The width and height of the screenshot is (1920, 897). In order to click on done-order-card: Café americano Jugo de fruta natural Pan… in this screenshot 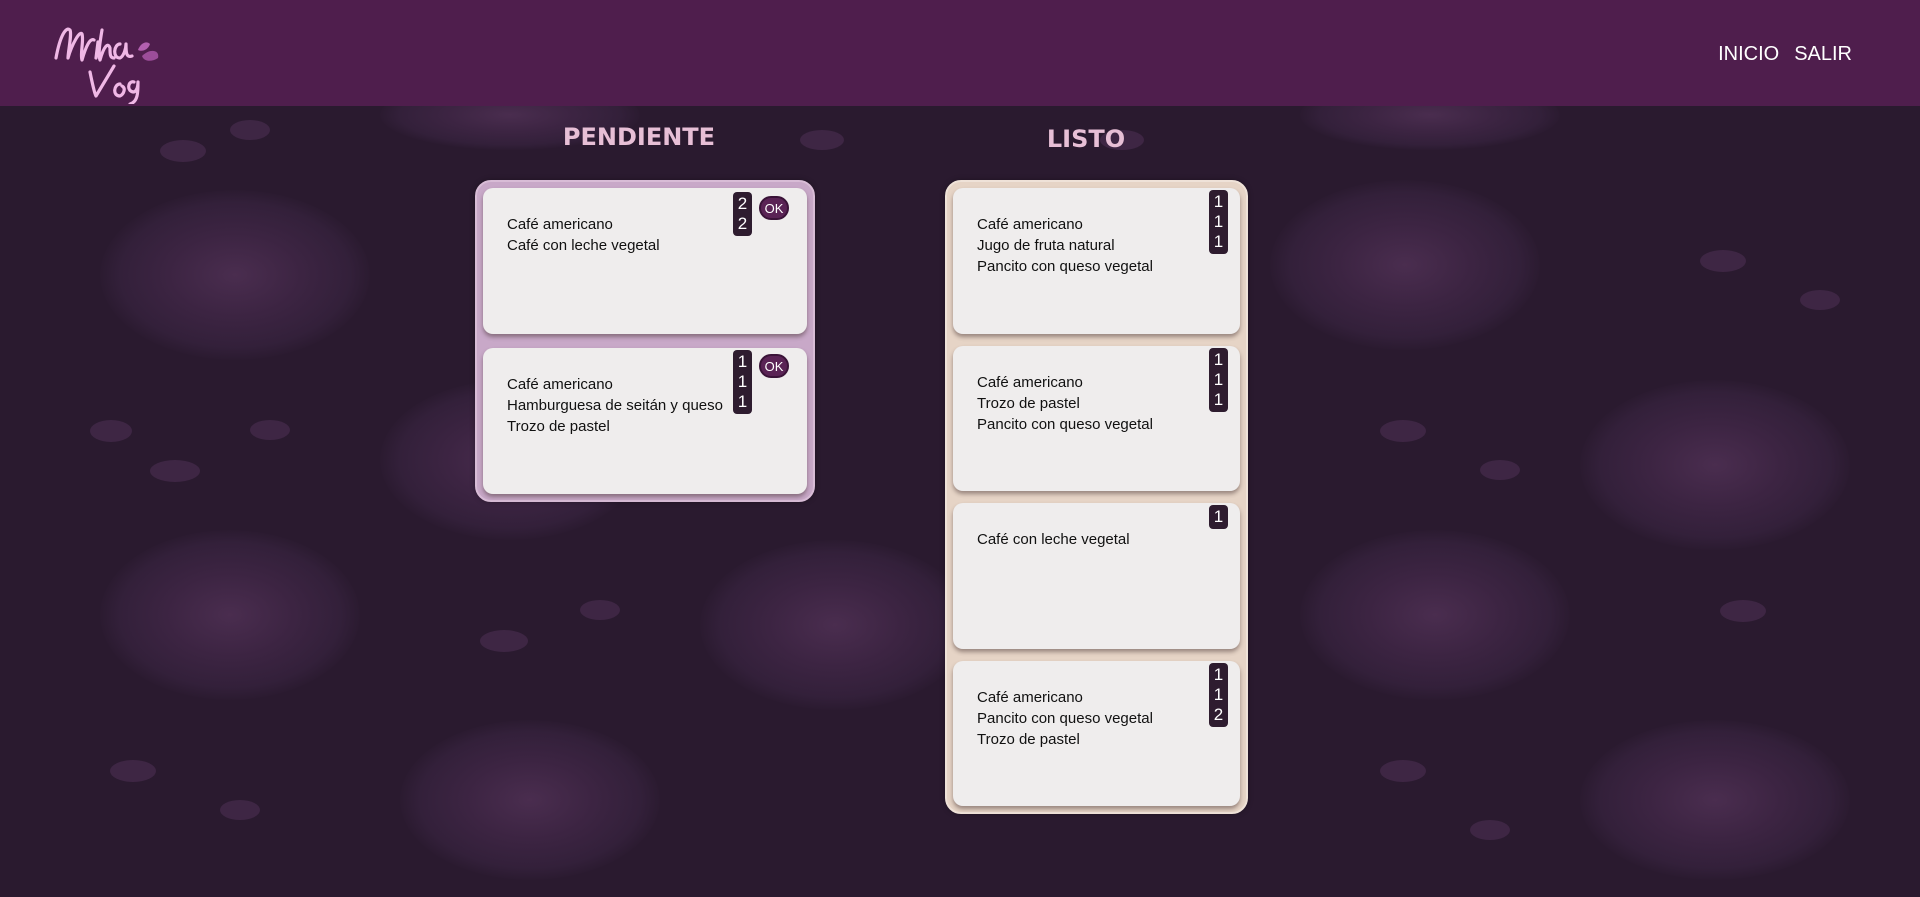, I will do `click(1096, 261)`.